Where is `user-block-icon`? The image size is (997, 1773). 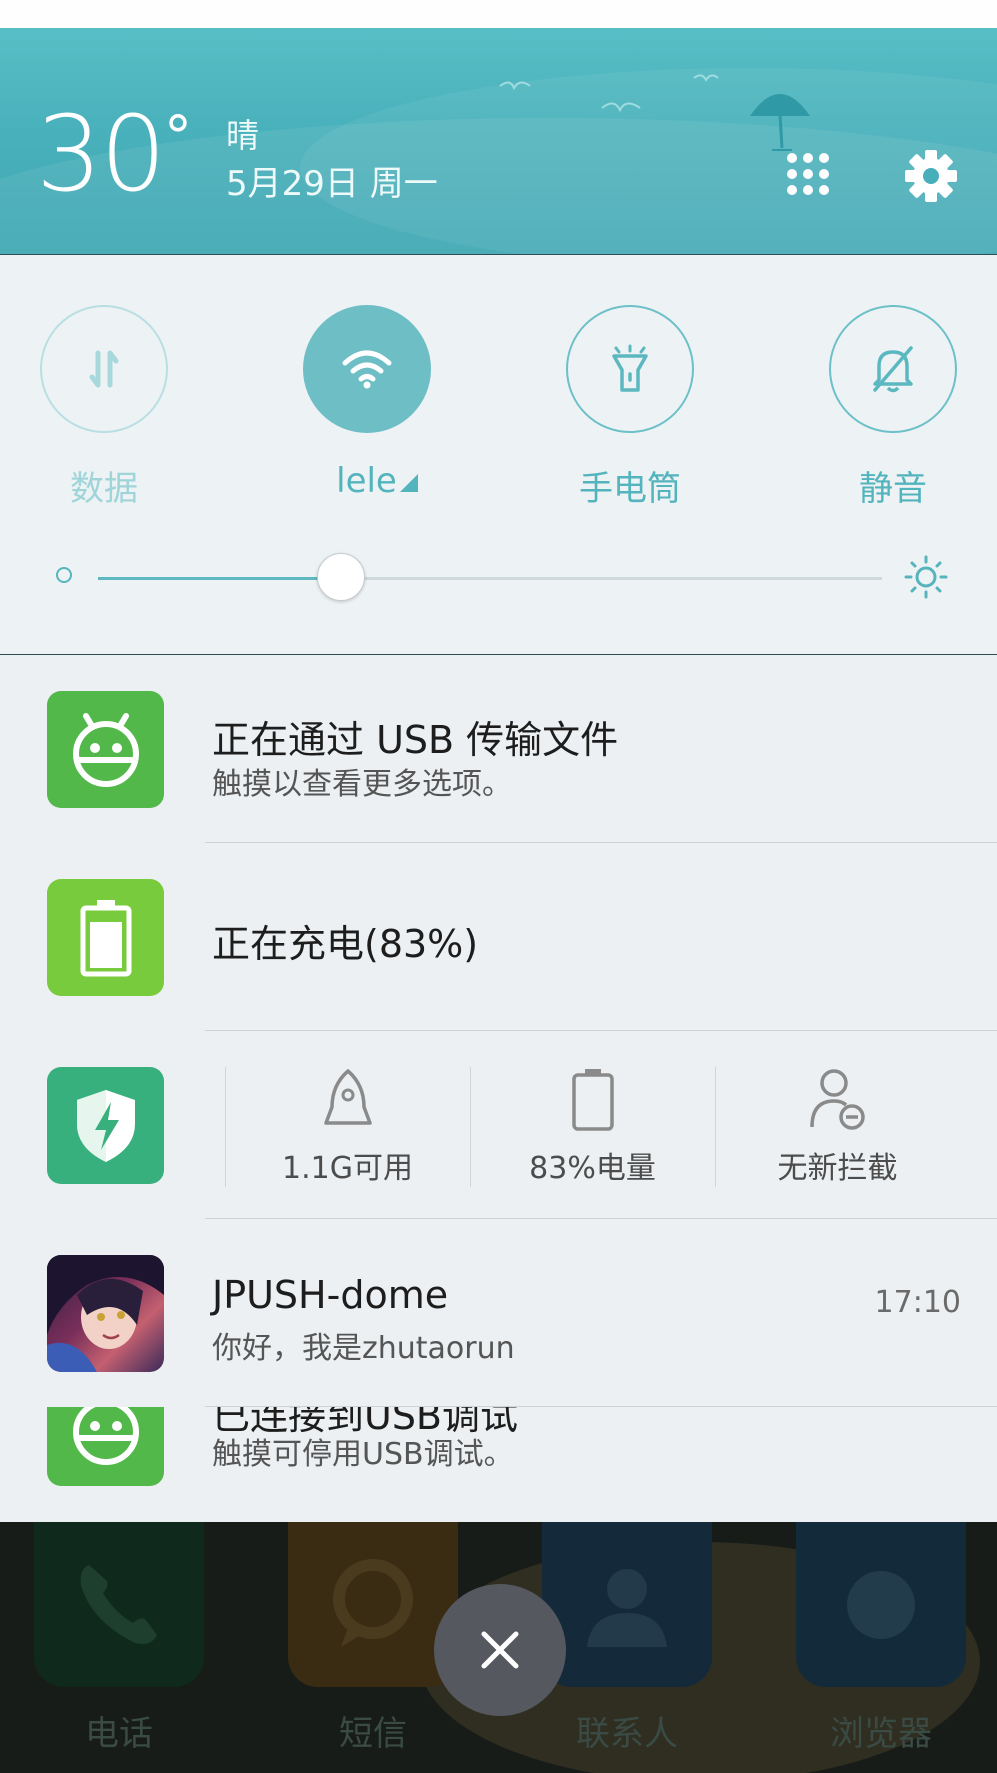 user-block-icon is located at coordinates (837, 1099).